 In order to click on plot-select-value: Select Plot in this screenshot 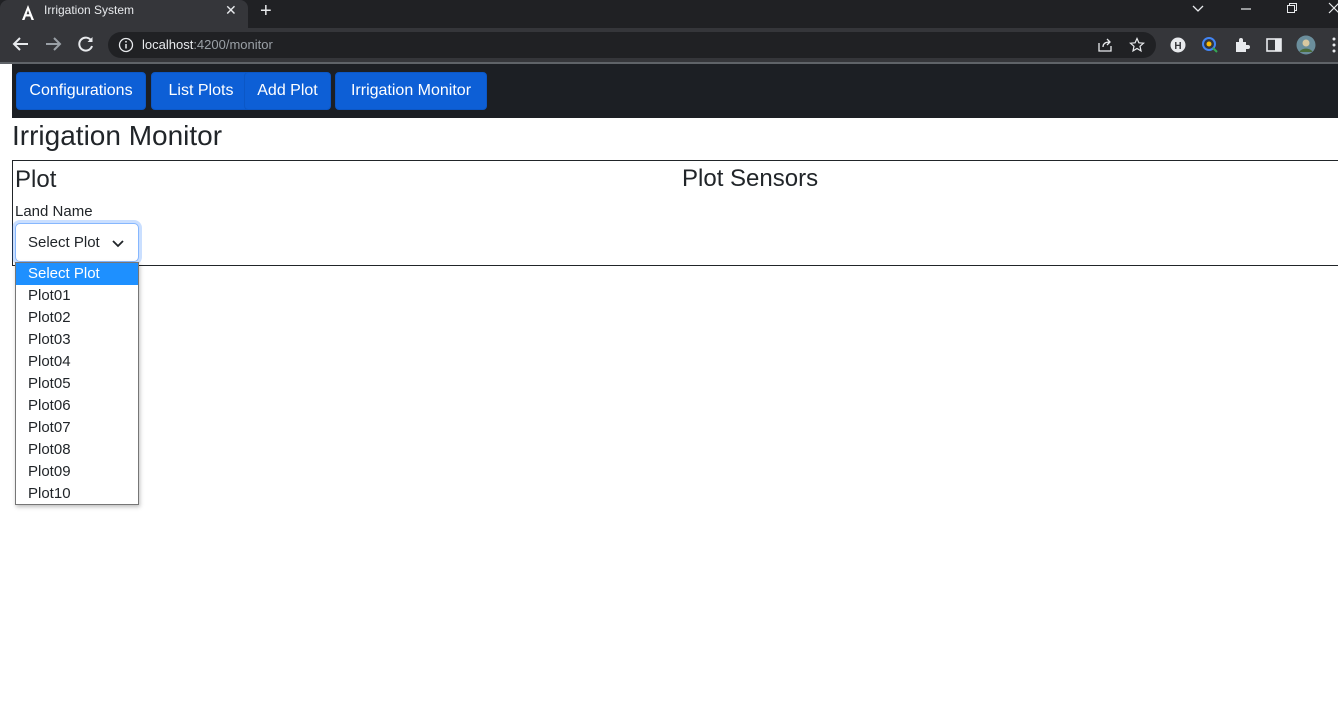, I will do `click(64, 242)`.